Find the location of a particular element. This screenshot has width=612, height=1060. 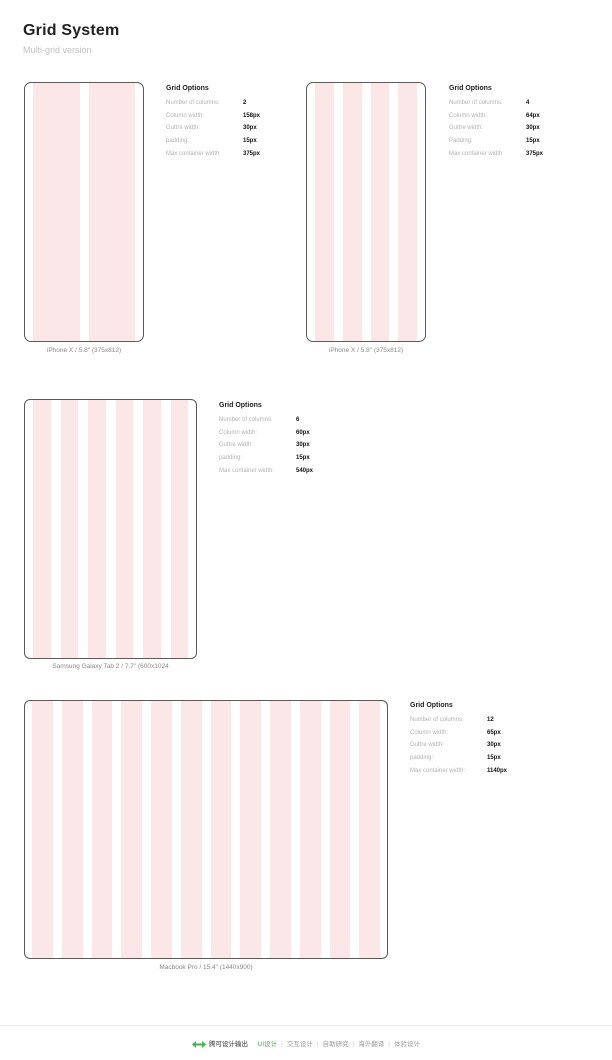

device-frame-tablet-6col is located at coordinates (110, 529).